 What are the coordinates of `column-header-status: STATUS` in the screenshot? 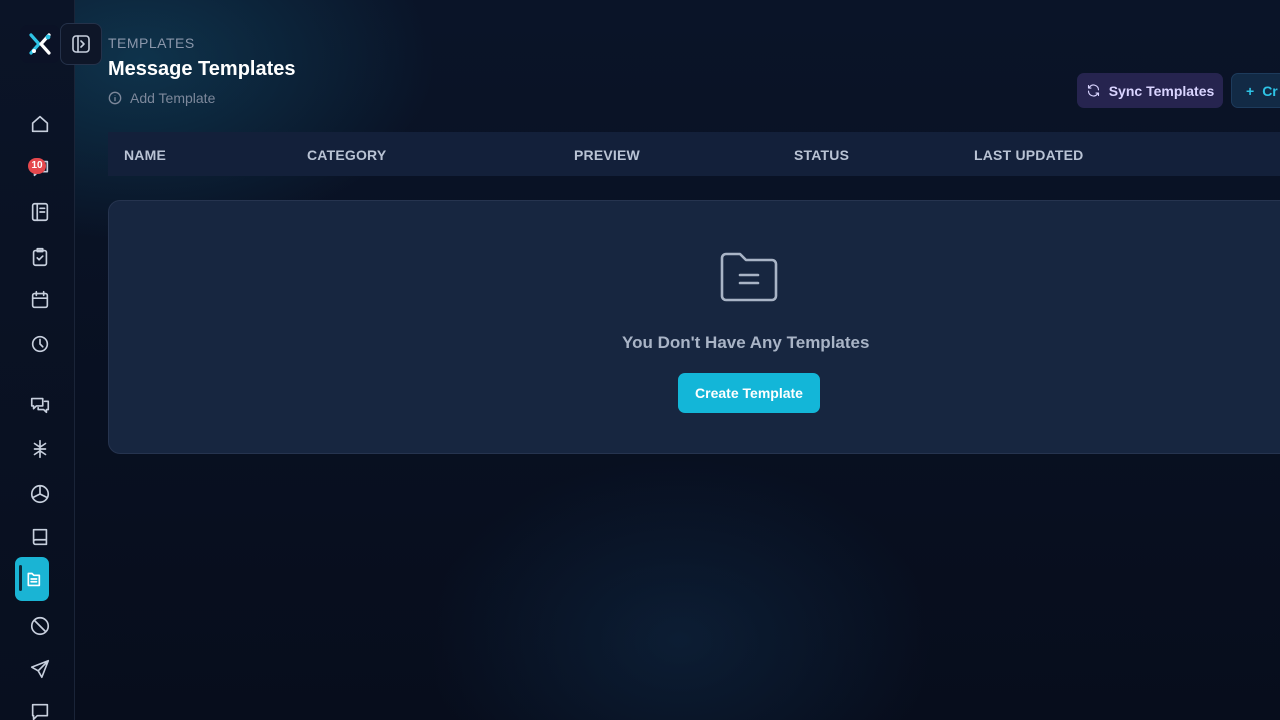 It's located at (821, 155).